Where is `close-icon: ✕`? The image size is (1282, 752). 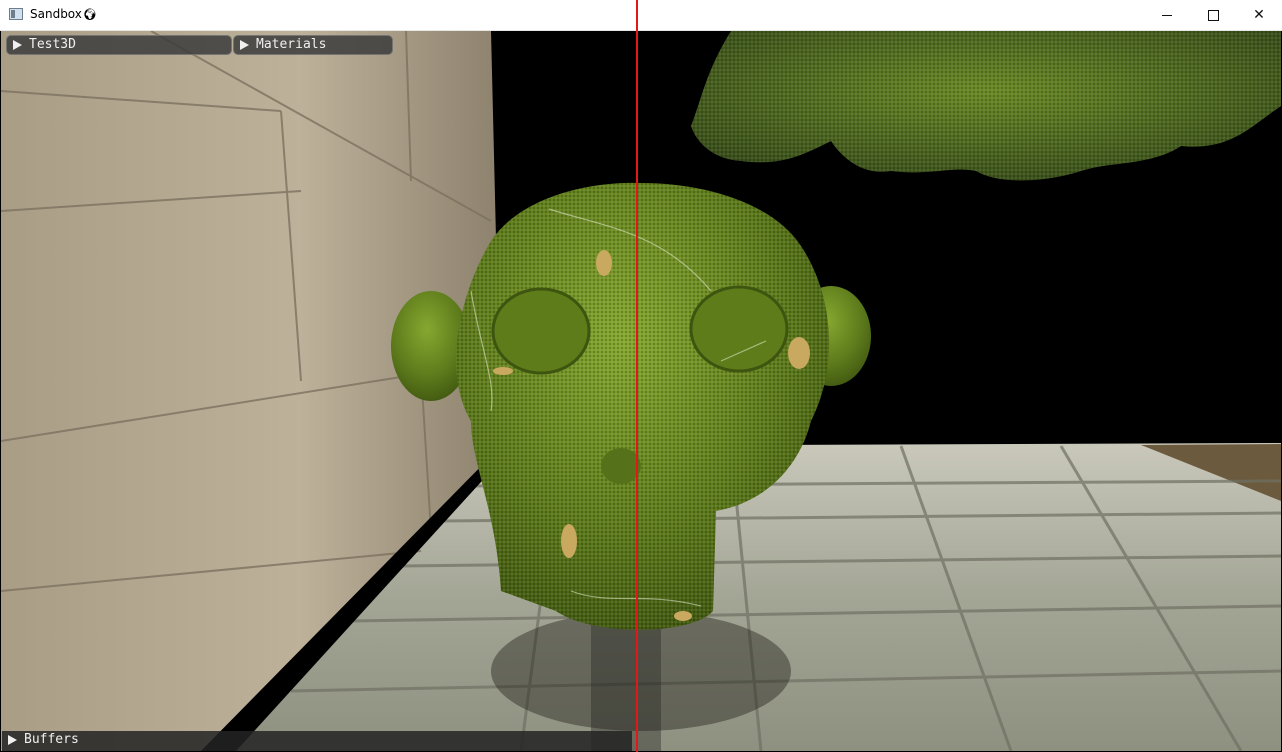 close-icon: ✕ is located at coordinates (1259, 15).